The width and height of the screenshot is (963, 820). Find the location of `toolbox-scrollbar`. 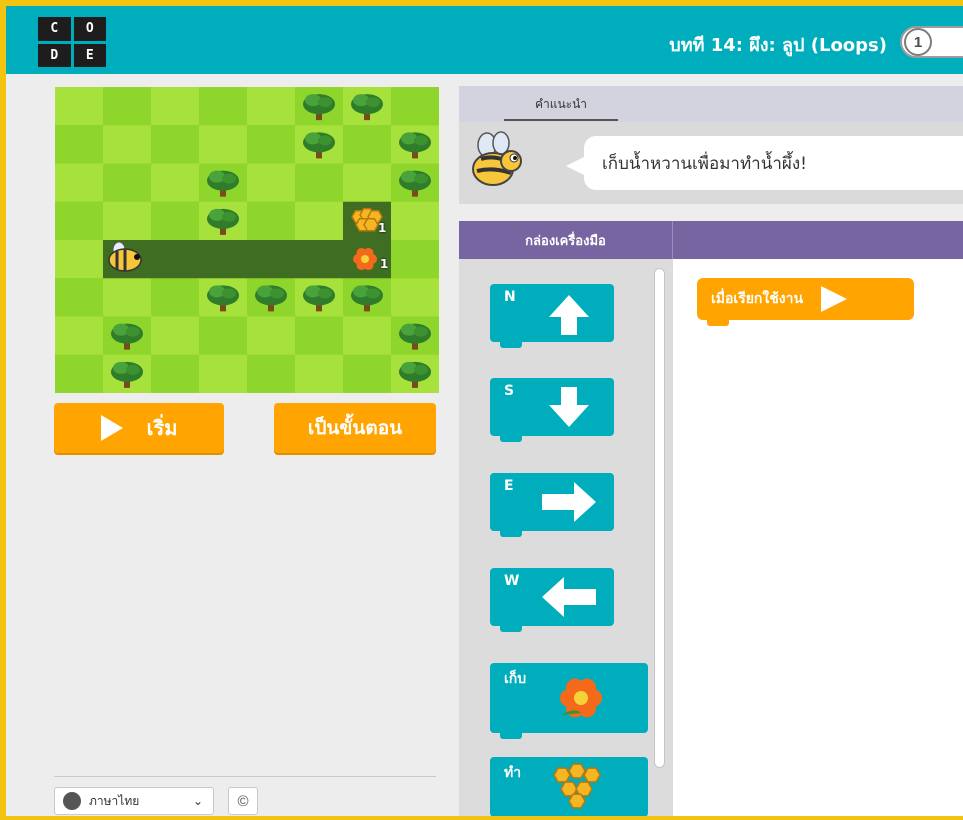

toolbox-scrollbar is located at coordinates (659, 518).